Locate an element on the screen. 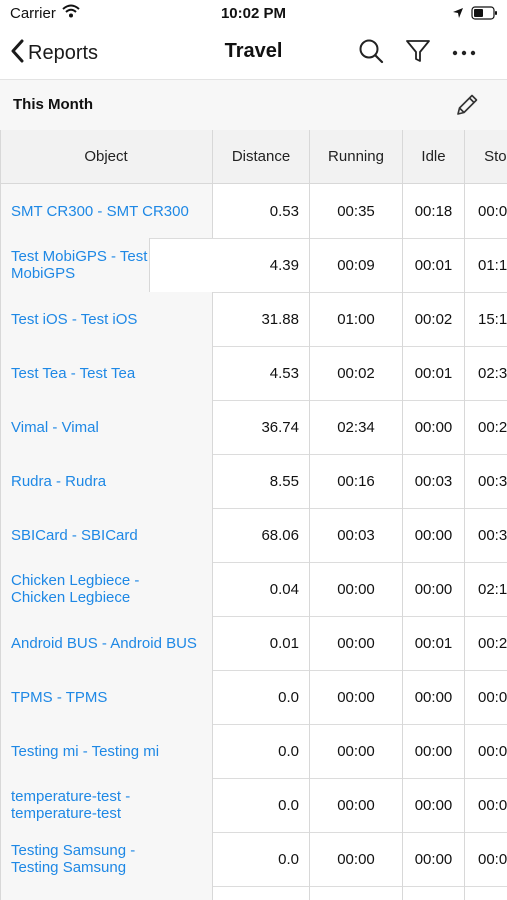 The image size is (507, 900). idle-value: 00:02 is located at coordinates (434, 319).